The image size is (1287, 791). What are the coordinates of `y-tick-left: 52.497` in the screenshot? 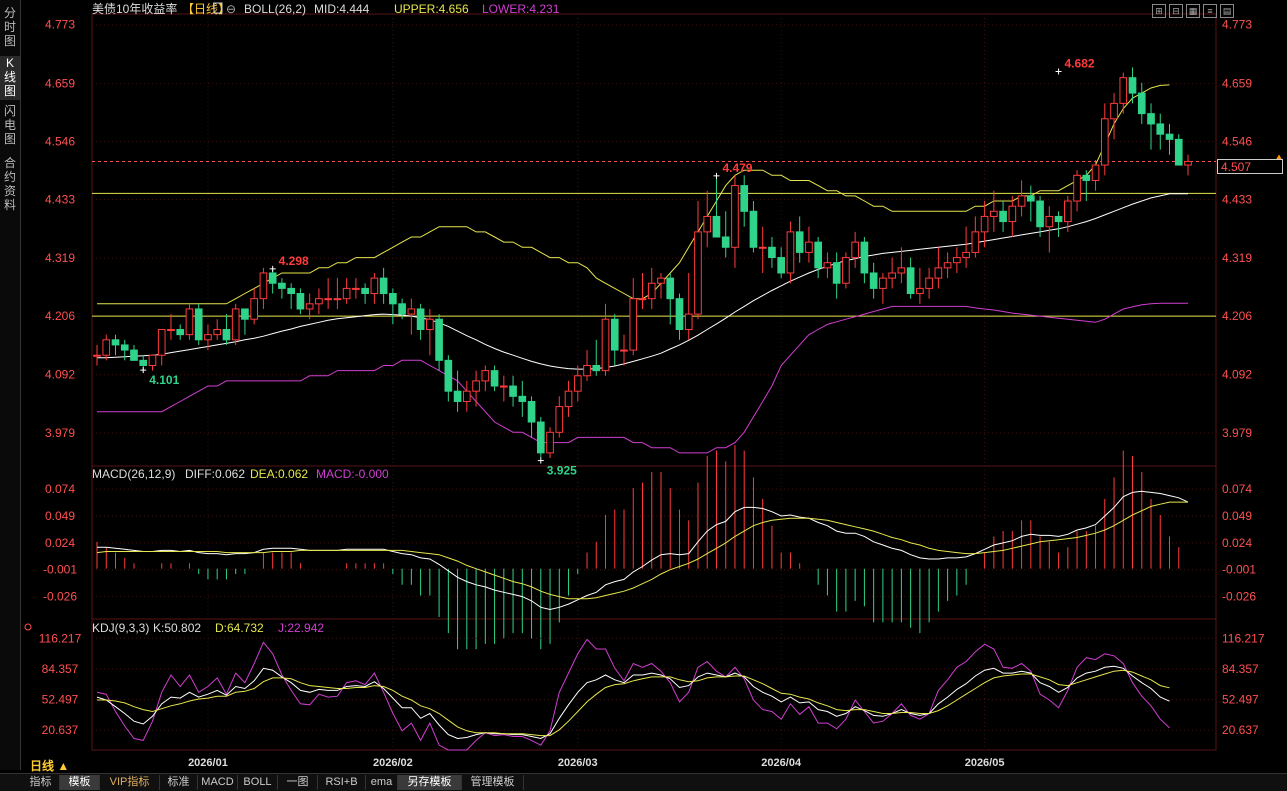 It's located at (60, 700).